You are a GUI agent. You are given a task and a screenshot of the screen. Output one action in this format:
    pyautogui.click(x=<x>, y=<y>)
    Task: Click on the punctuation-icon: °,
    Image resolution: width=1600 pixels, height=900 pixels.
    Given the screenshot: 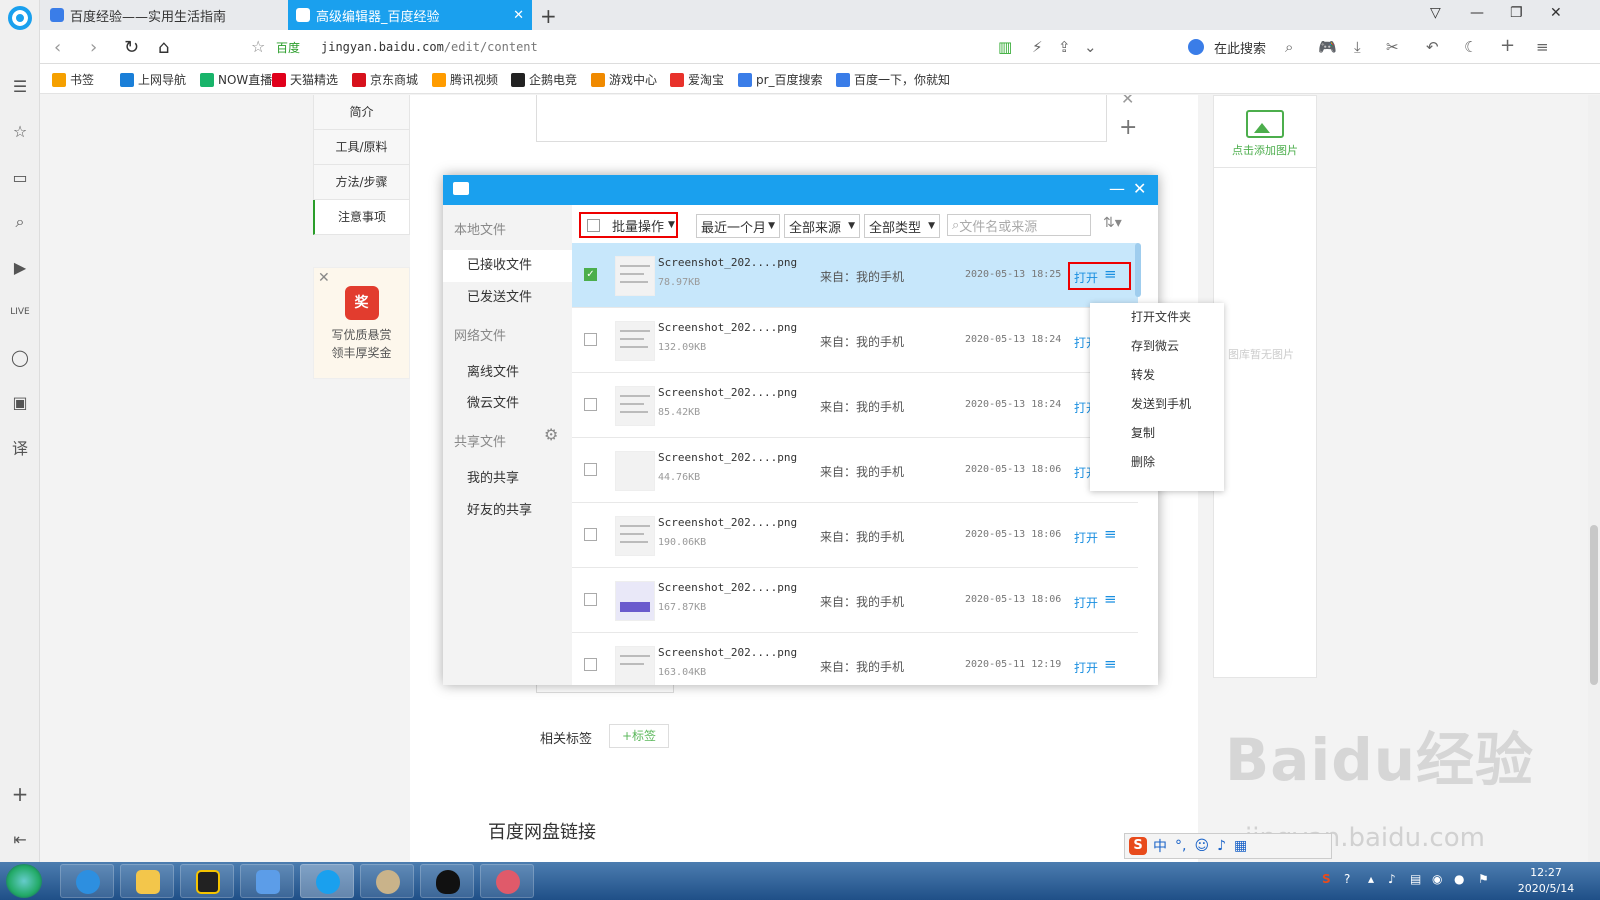 What is the action you would take?
    pyautogui.click(x=1180, y=846)
    